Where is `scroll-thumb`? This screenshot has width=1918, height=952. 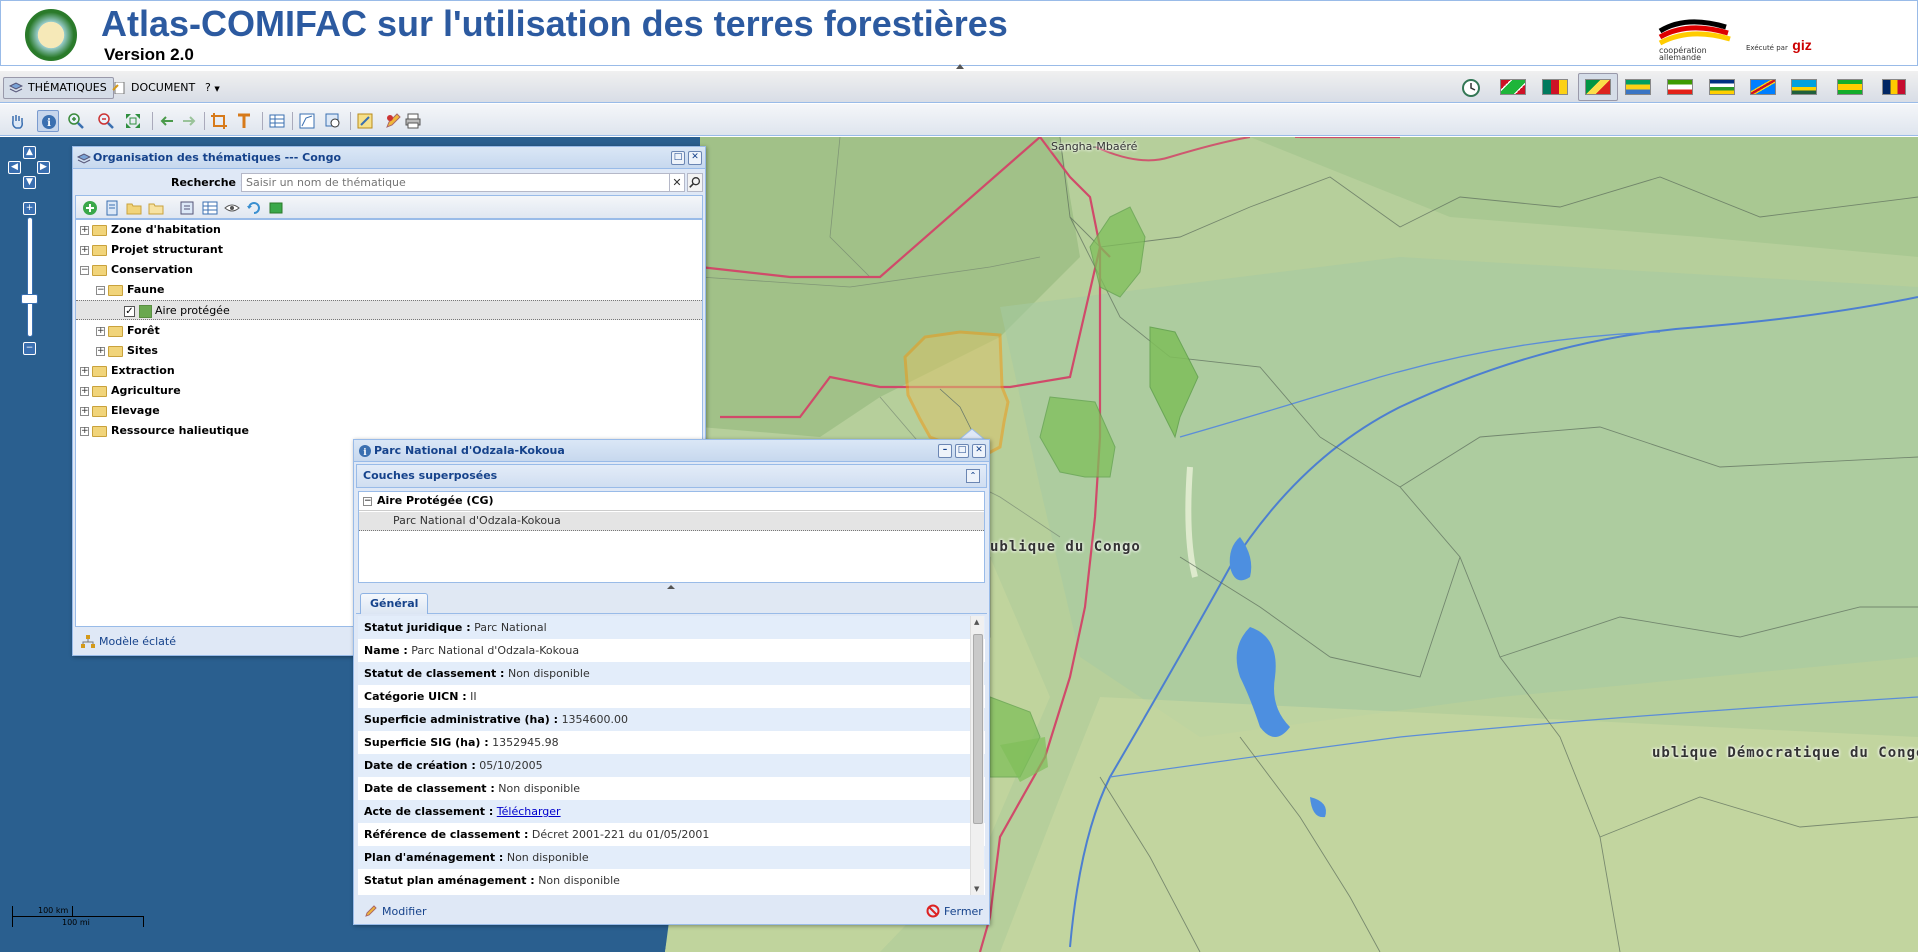
scroll-thumb is located at coordinates (978, 729).